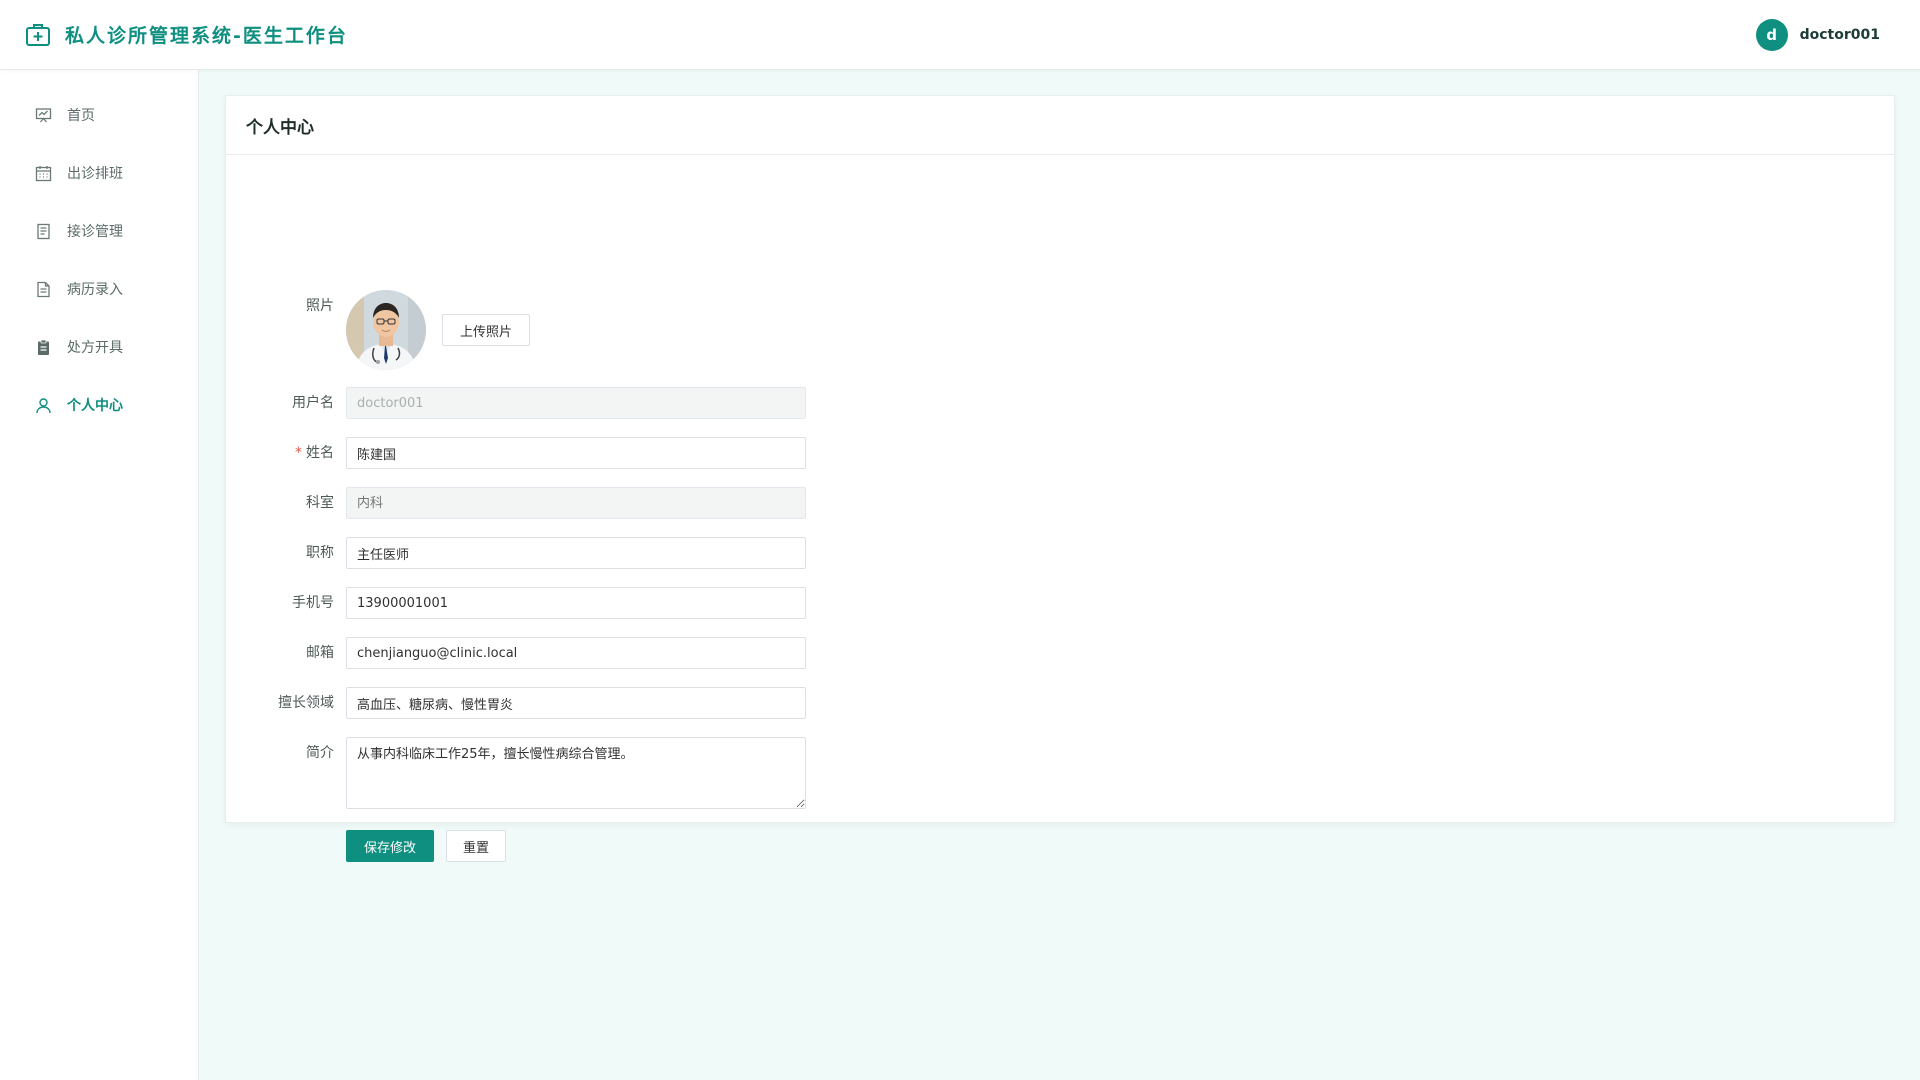  I want to click on name-label: * 姓名, so click(279, 453).